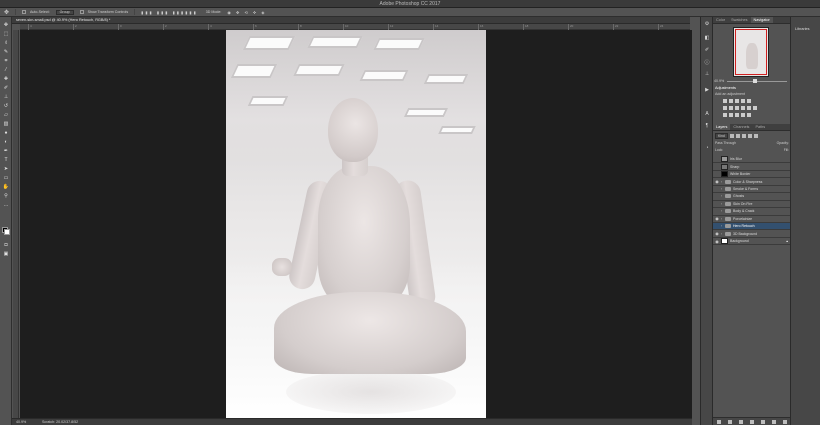  I want to click on layer-row: ◉ Background 🔒︎, so click(752, 242).